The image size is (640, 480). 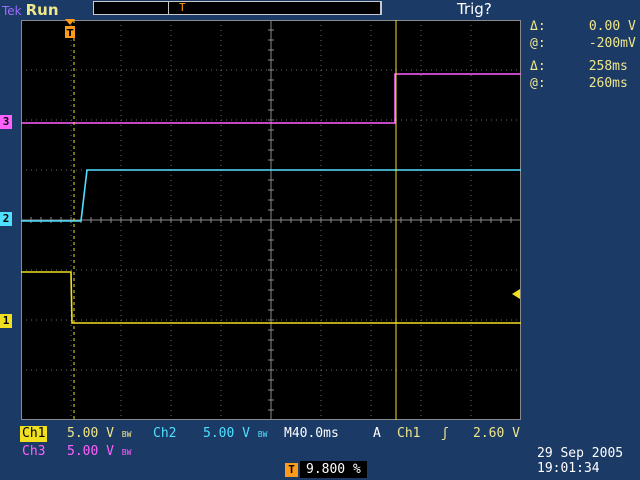 What do you see at coordinates (583, 26) in the screenshot?
I see `cursor-v-delta-row: Δ: 0.00 V` at bounding box center [583, 26].